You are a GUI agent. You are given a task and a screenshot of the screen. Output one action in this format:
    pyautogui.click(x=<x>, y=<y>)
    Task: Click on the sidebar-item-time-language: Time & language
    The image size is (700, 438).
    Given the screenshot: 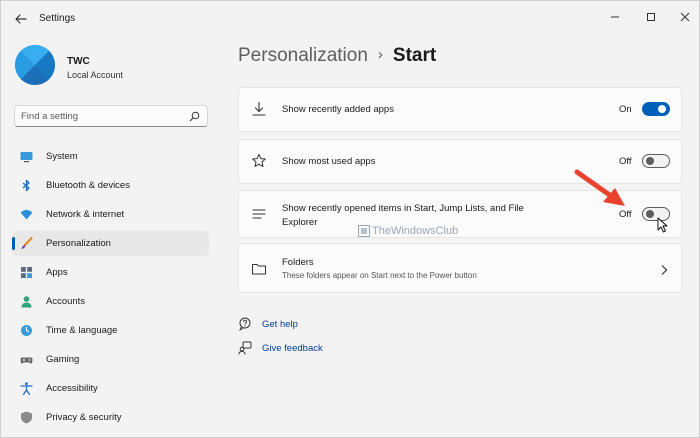 What is the action you would take?
    pyautogui.click(x=110, y=330)
    